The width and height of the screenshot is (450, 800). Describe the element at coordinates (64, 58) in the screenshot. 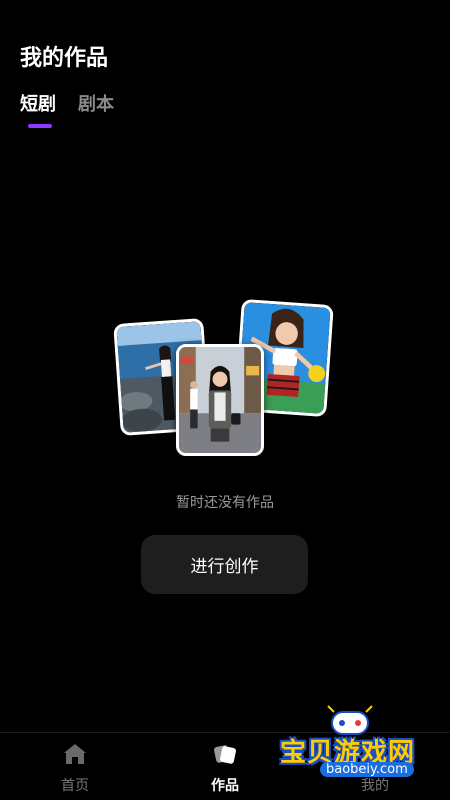

I see `page-title: 我的作品` at that location.